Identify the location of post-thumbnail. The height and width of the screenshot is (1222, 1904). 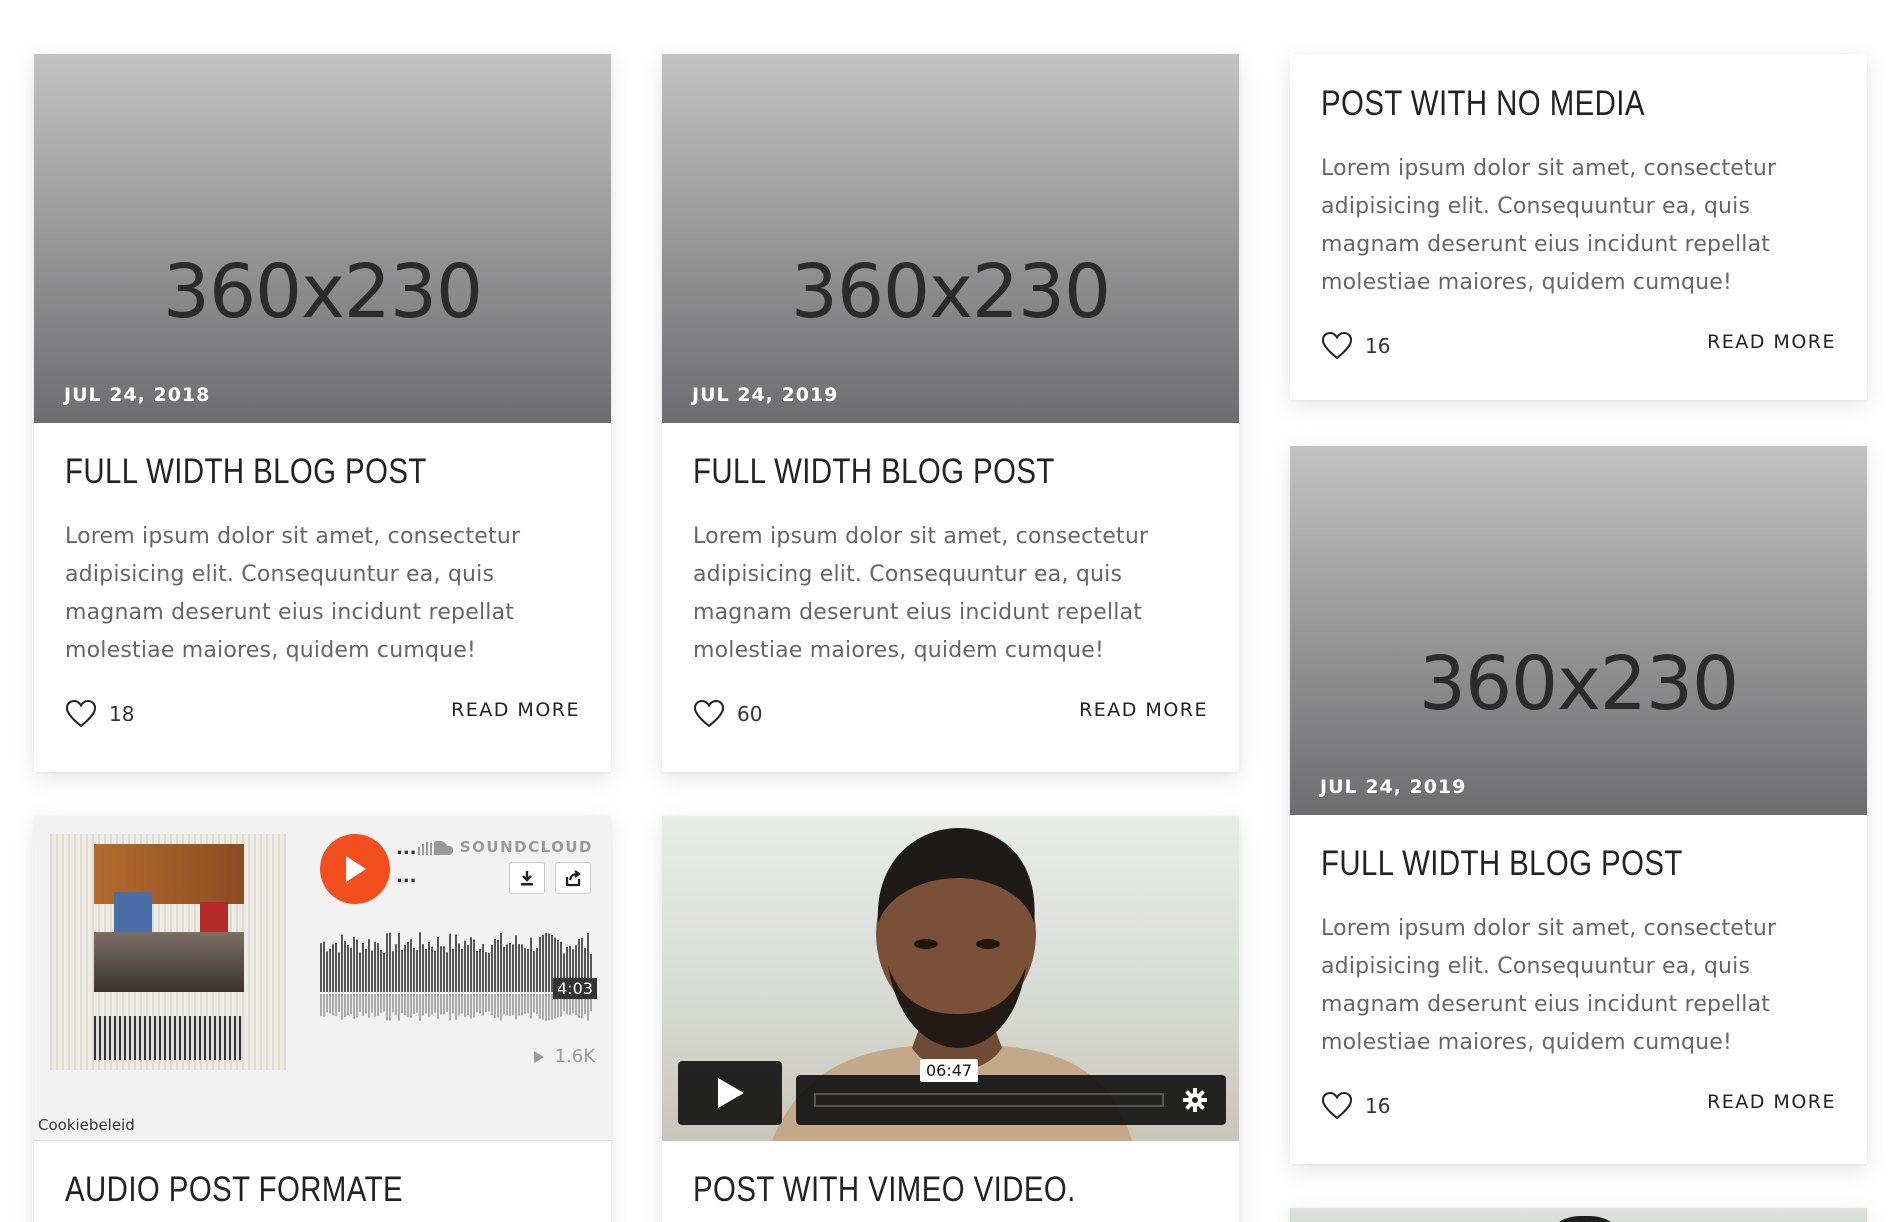
(1578, 1215).